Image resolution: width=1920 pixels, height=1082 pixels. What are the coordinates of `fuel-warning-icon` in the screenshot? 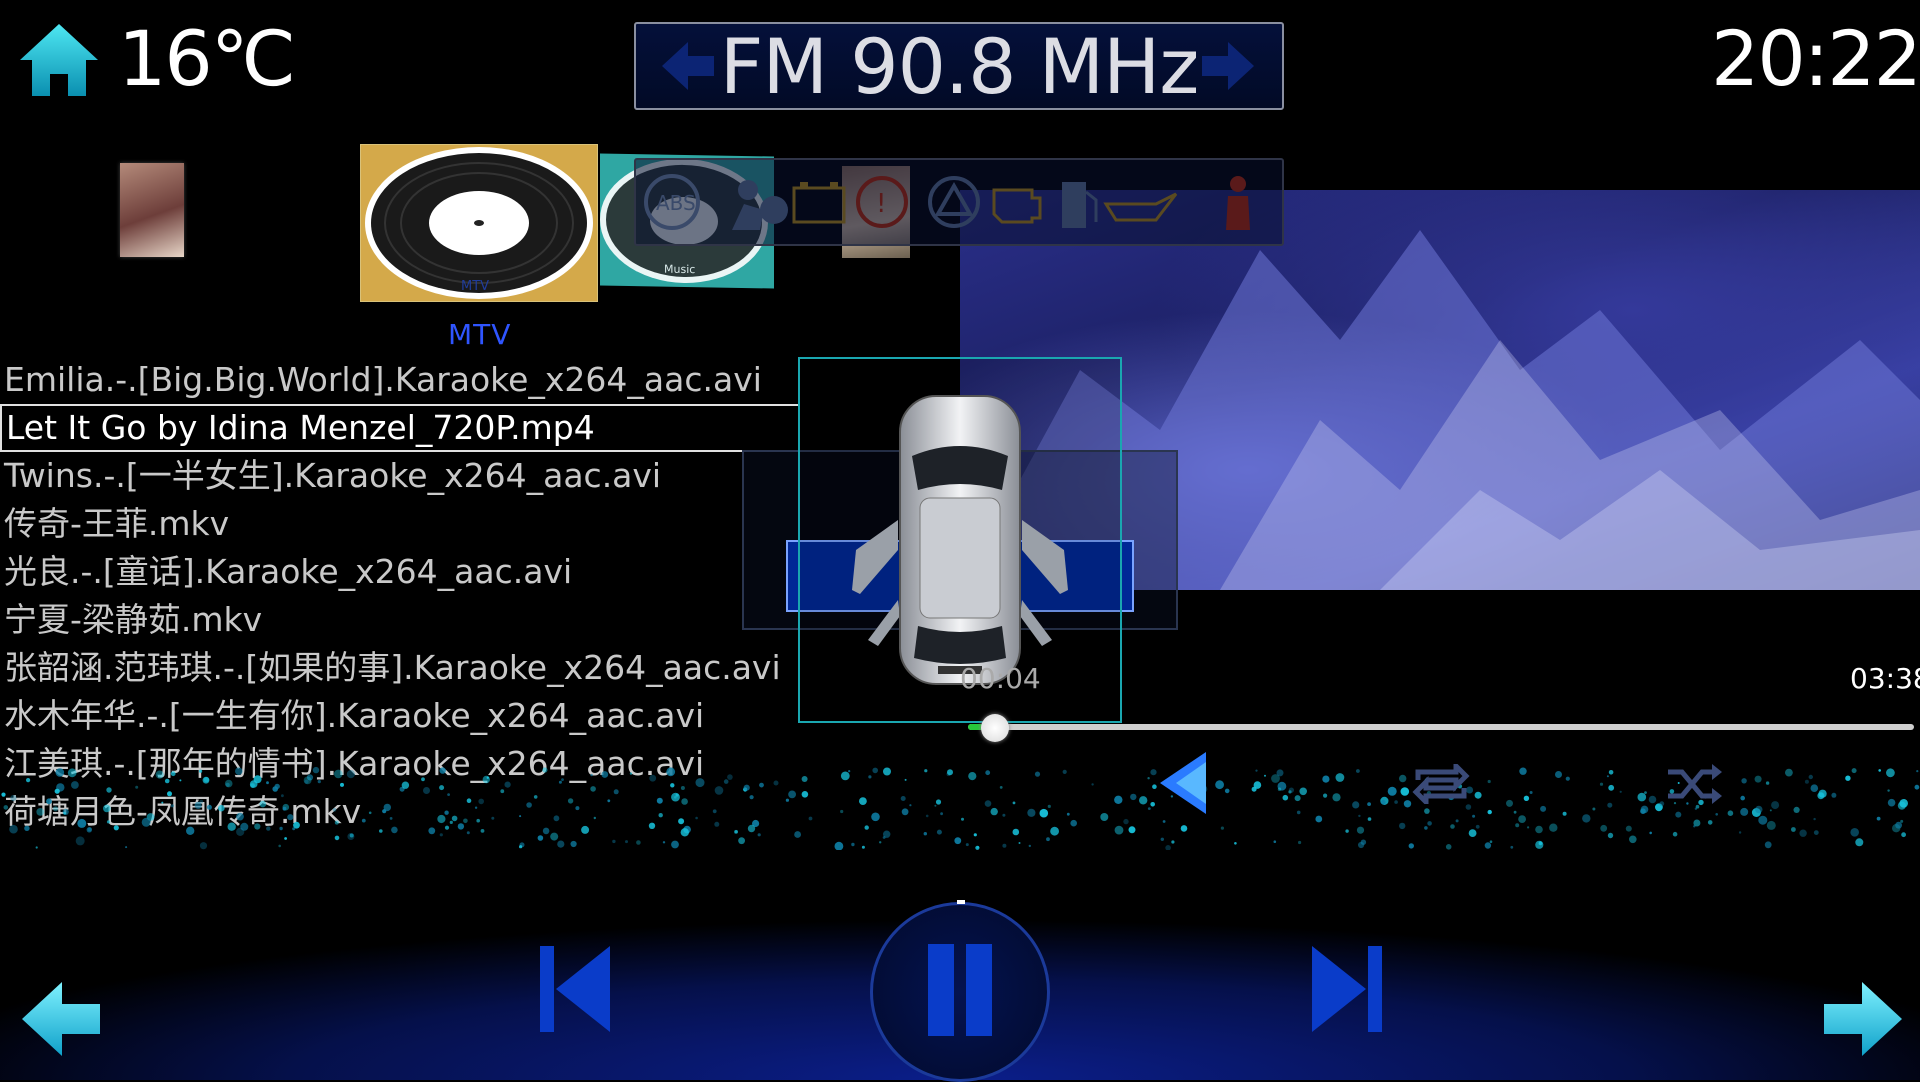 It's located at (1080, 205).